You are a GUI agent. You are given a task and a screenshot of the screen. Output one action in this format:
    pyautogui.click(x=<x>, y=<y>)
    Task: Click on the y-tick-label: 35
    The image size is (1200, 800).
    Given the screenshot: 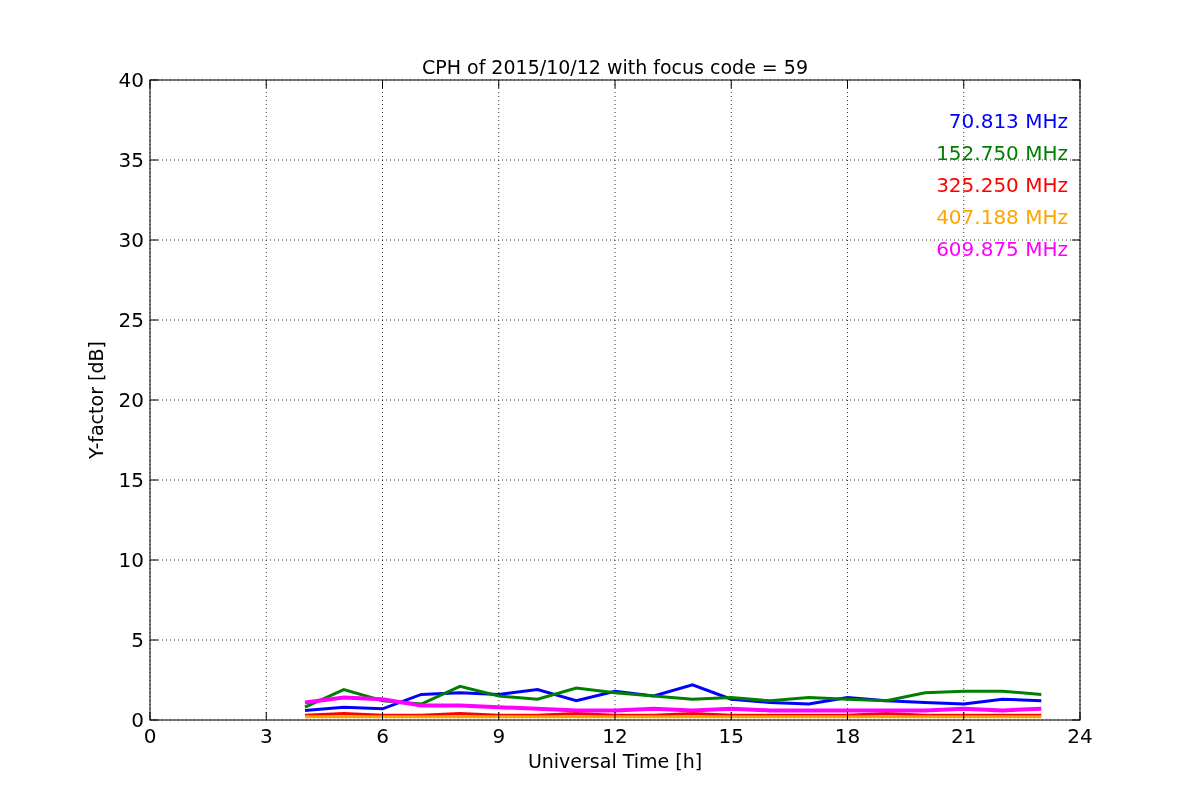 What is the action you would take?
    pyautogui.click(x=131, y=160)
    